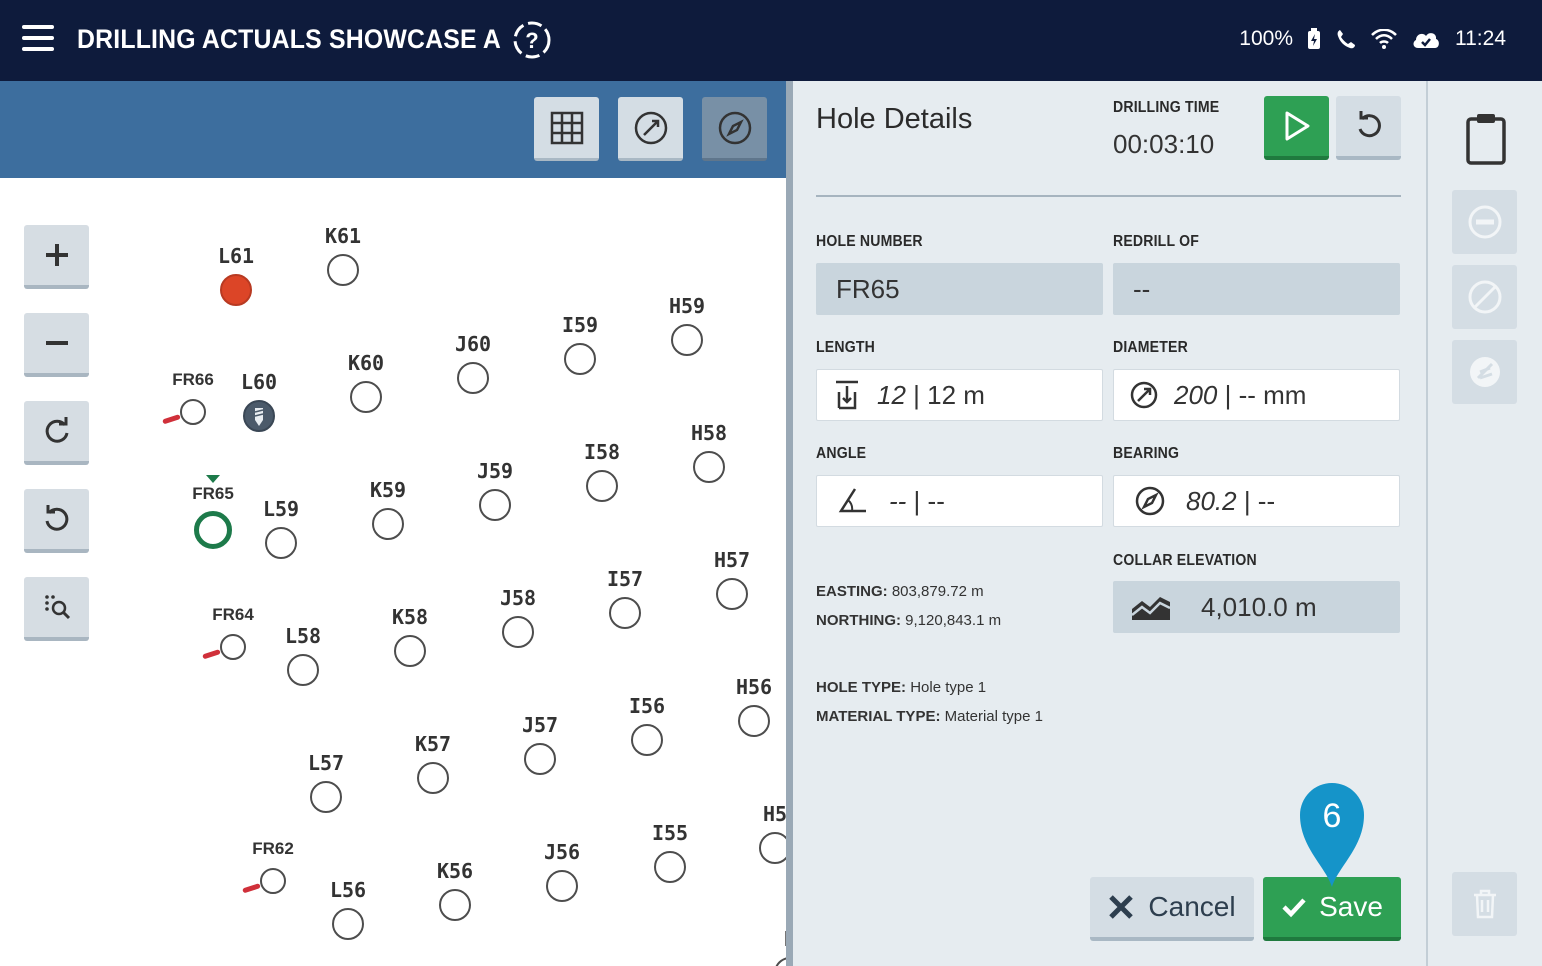 This screenshot has width=1542, height=966. I want to click on angle-planned: | --, so click(925, 500).